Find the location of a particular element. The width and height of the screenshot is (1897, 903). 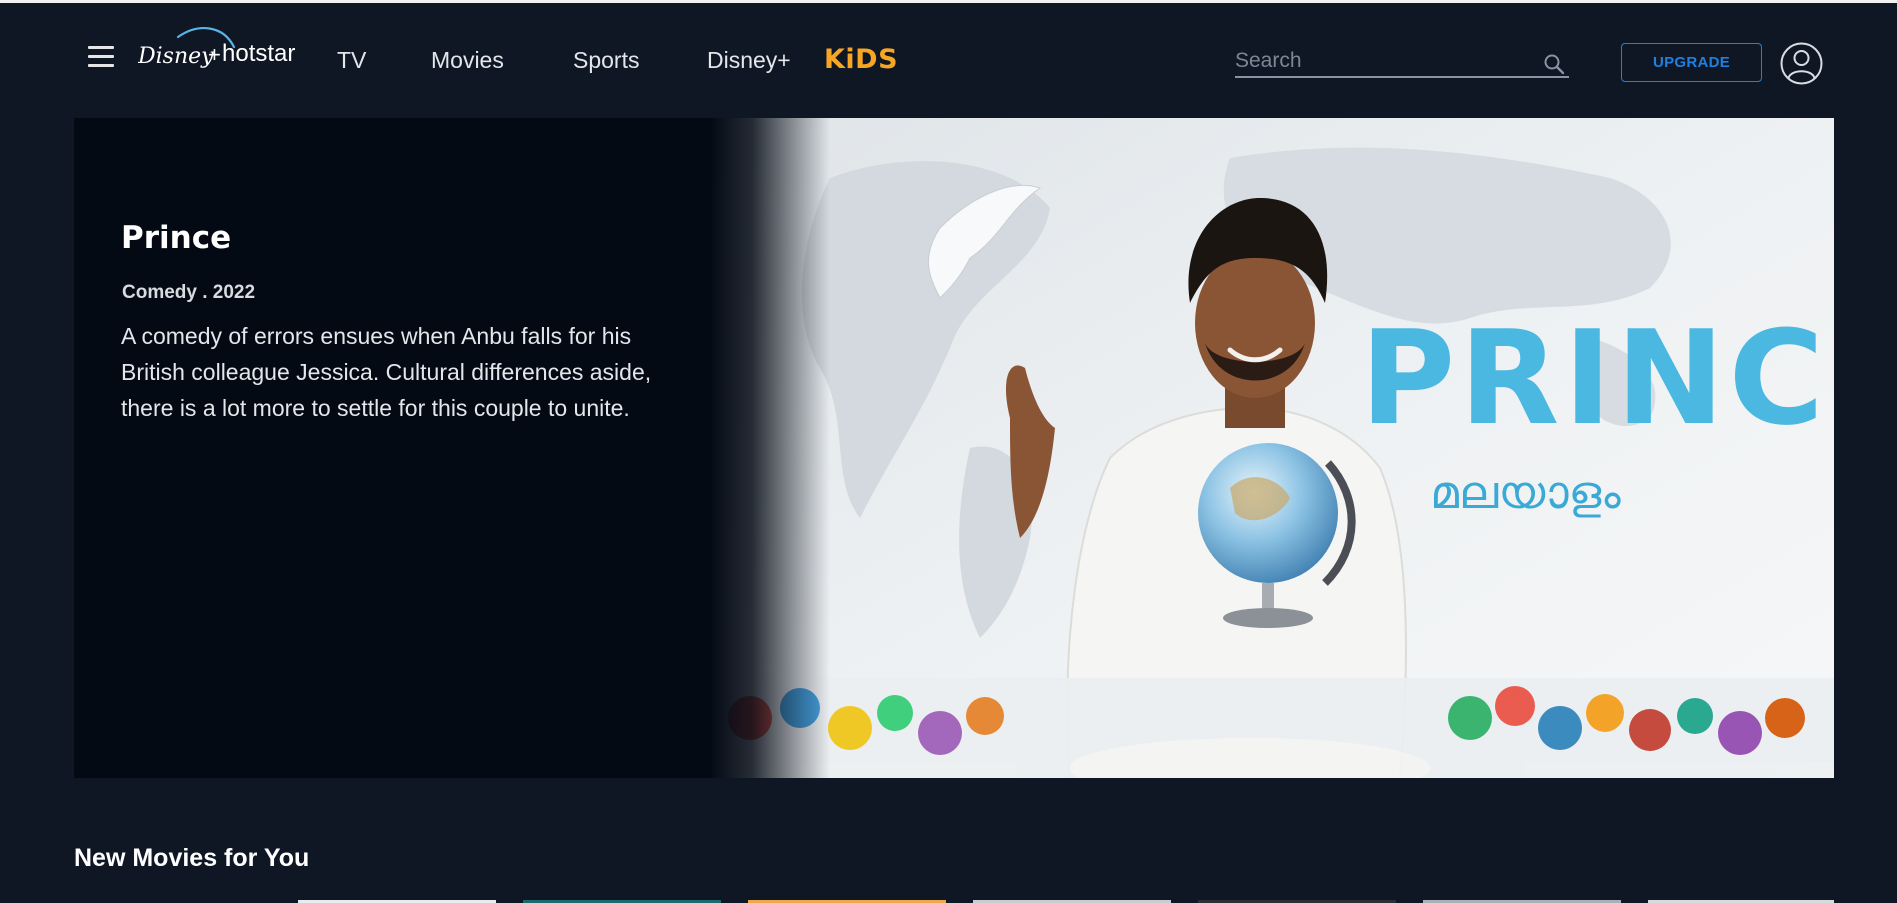

upgrade-button: UPGRADE is located at coordinates (1691, 62).